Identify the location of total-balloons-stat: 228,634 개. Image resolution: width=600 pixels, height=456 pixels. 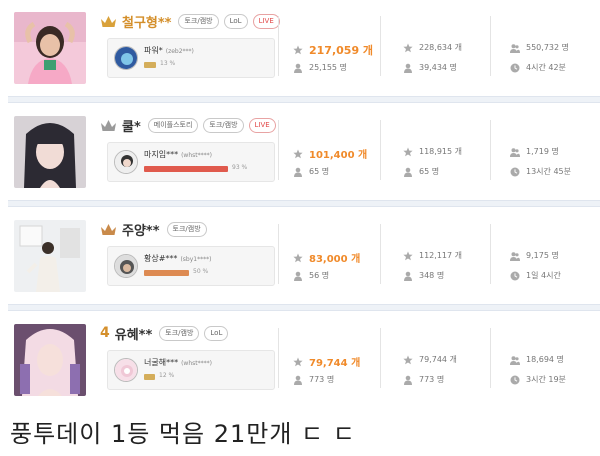
(432, 47).